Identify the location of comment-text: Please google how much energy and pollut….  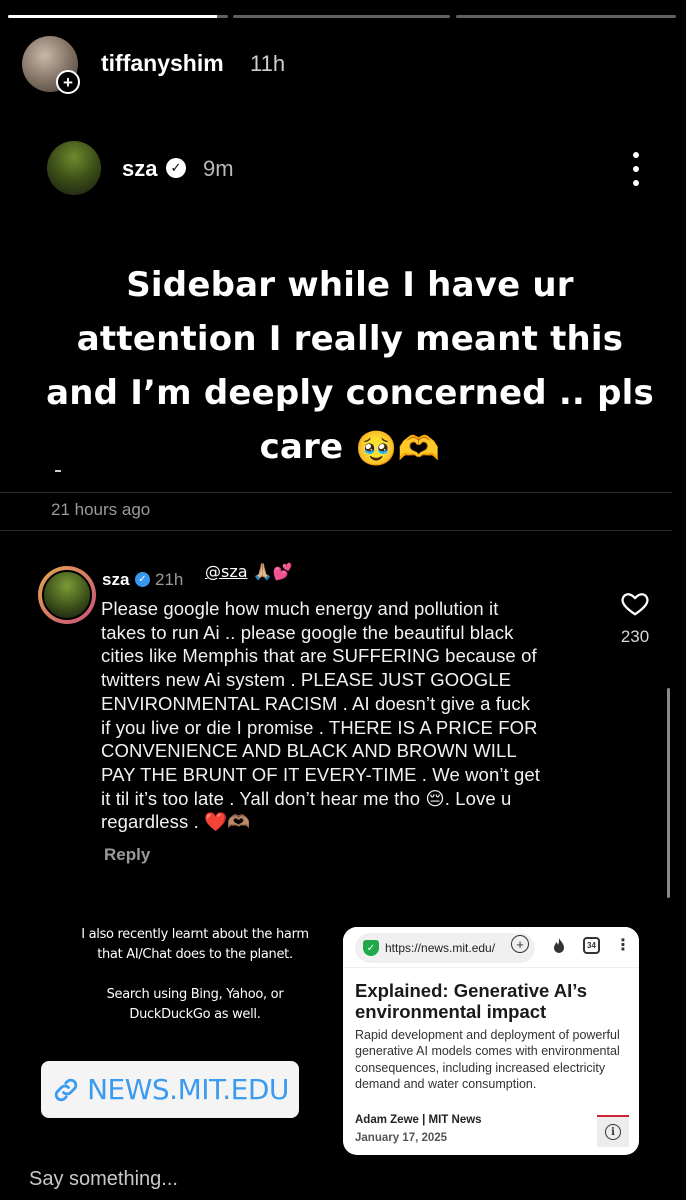
(321, 715).